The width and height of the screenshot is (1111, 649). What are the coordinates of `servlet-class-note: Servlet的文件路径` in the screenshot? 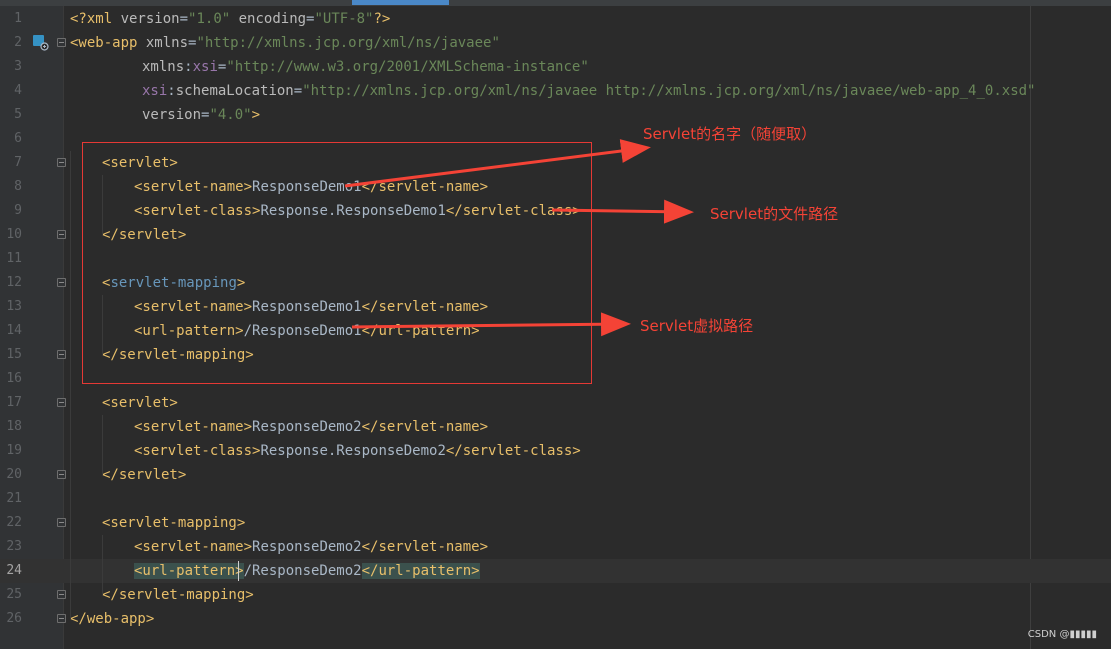 It's located at (774, 214).